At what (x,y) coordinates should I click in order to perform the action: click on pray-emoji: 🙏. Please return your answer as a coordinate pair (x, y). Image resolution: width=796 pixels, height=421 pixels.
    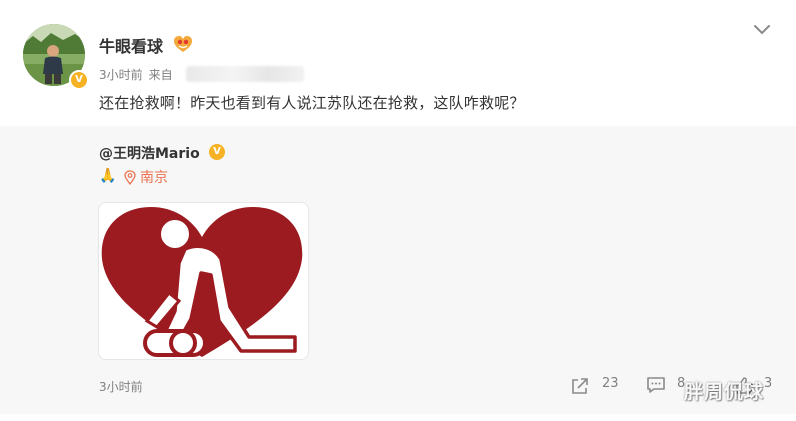
    Looking at the image, I should click on (108, 176).